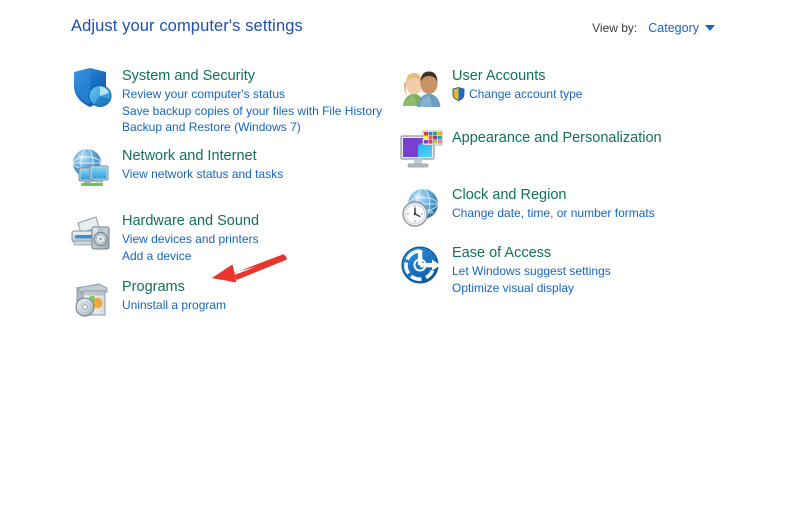 This screenshot has height=506, width=799. I want to click on printer-hardware-icon, so click(91, 233).